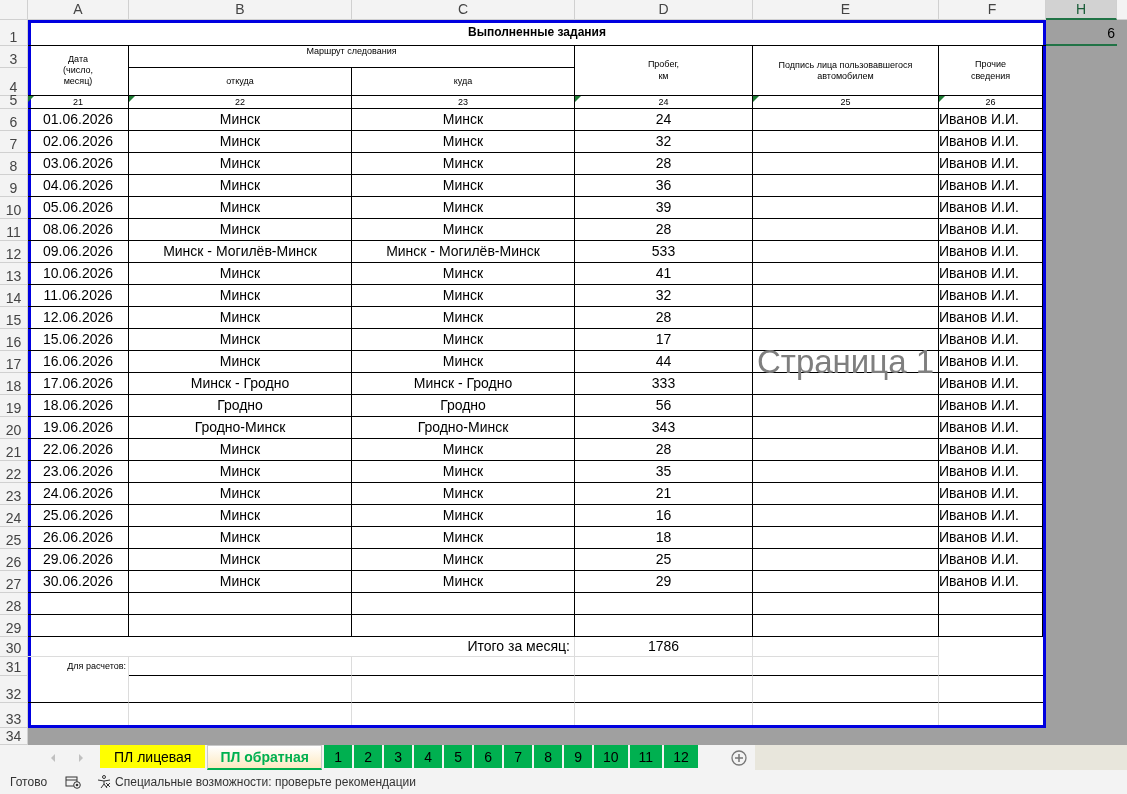 The height and width of the screenshot is (794, 1127). Describe the element at coordinates (14, 736) in the screenshot. I see `row-header: 34` at that location.